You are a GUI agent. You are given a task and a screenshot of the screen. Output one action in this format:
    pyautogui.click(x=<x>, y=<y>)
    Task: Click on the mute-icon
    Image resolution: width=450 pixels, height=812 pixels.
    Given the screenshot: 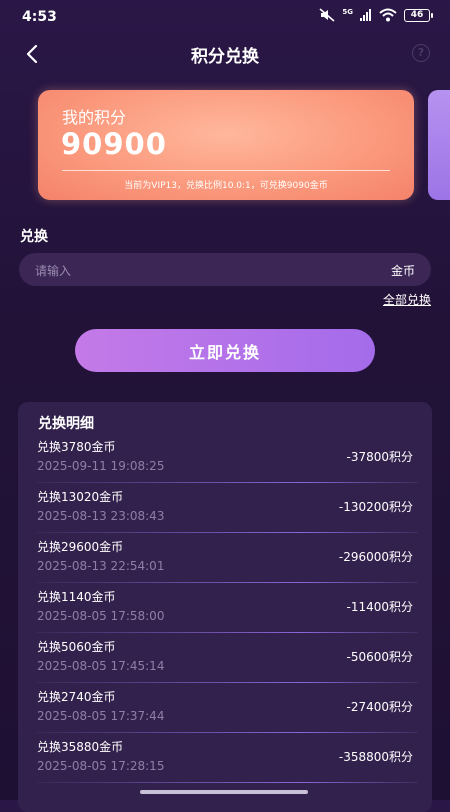 What is the action you would take?
    pyautogui.click(x=327, y=15)
    